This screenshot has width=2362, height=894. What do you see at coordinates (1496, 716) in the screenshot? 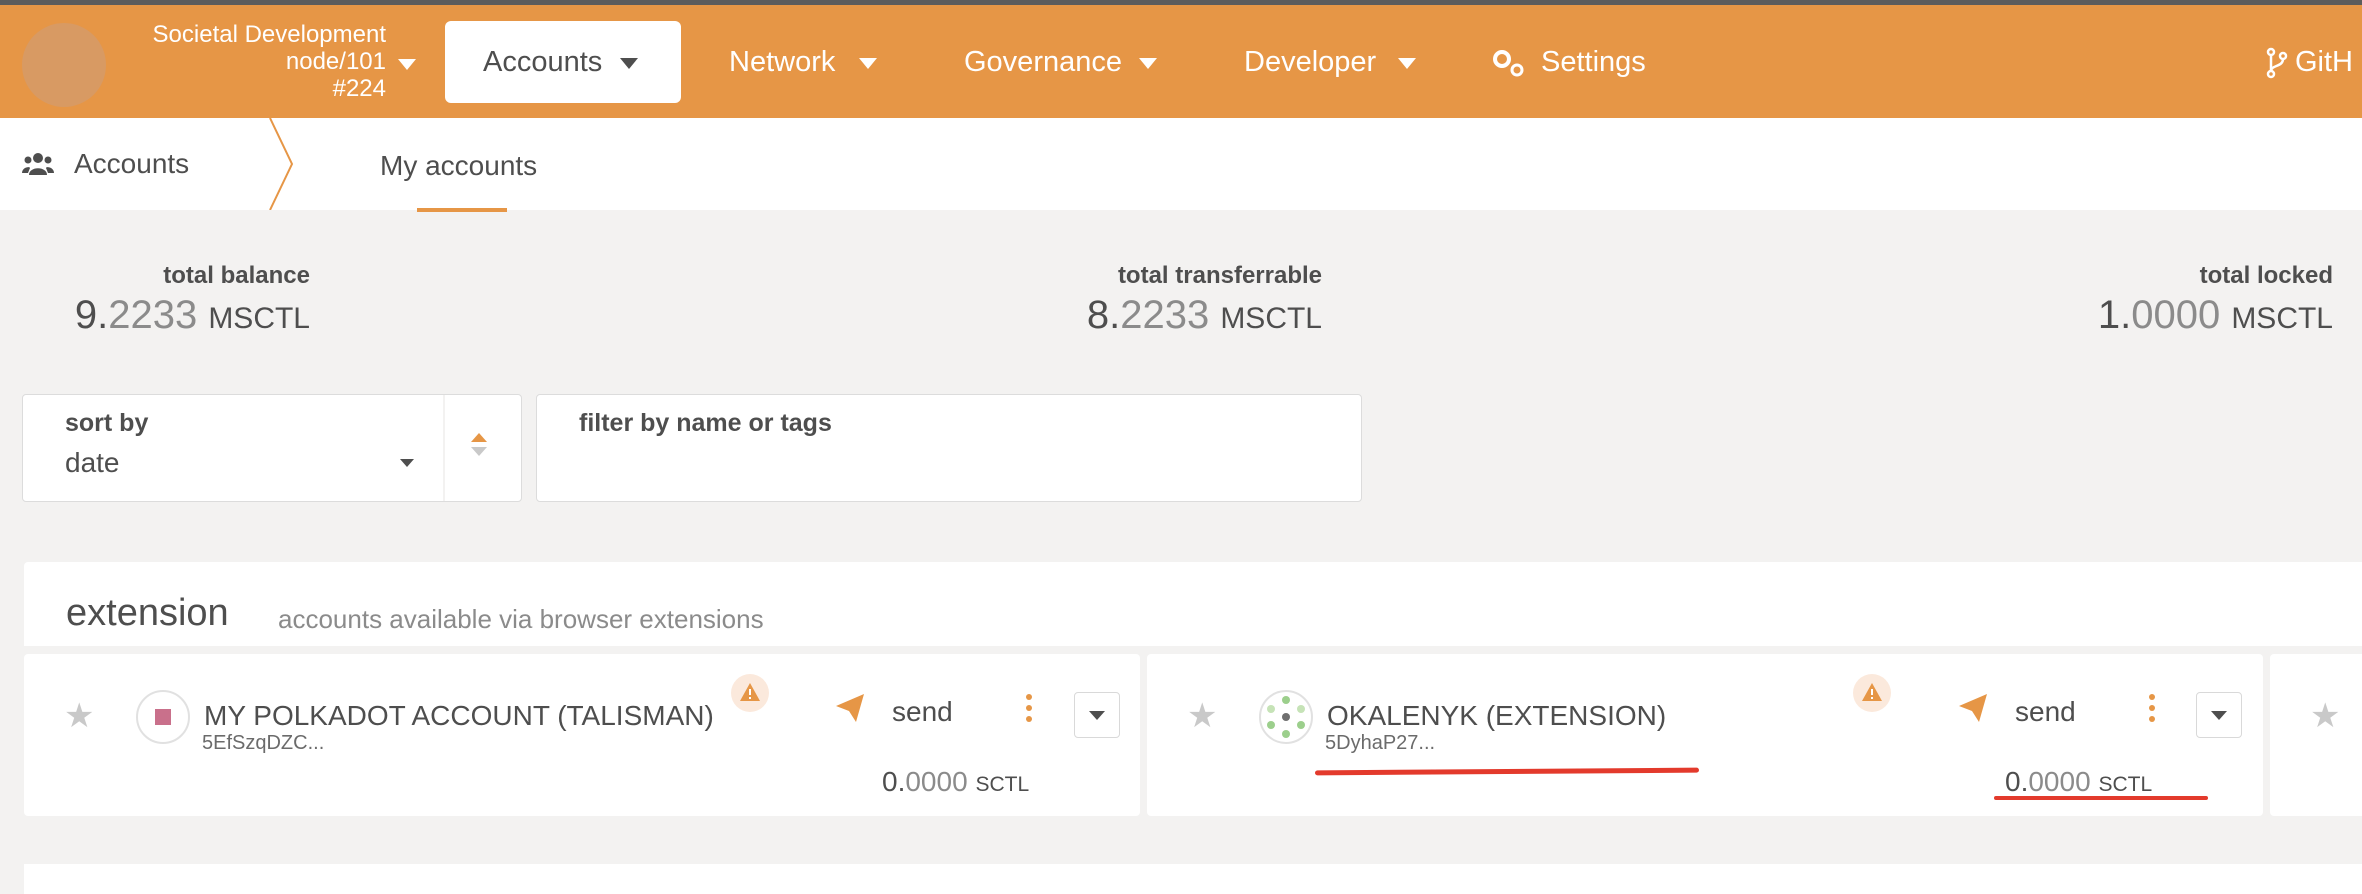
I see `account-name: OKALENYK (EXTENSION)` at bounding box center [1496, 716].